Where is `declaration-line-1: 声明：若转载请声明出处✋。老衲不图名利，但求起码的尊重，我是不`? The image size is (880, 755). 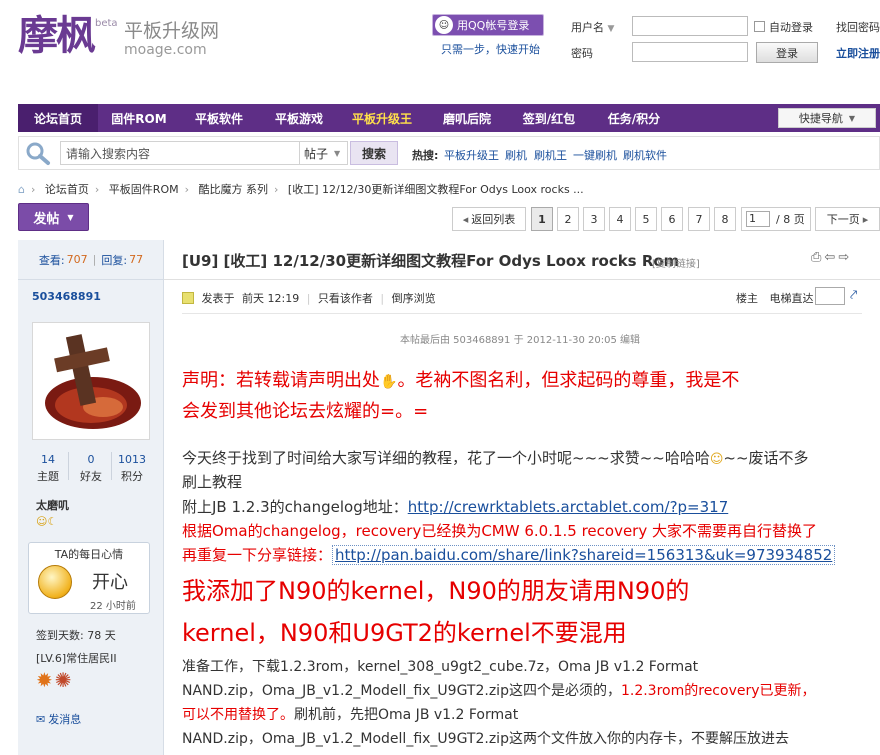 declaration-line-1: 声明：若转载请声明出处✋。老衲不图名利，但求起码的尊重，我是不 is located at coordinates (461, 380).